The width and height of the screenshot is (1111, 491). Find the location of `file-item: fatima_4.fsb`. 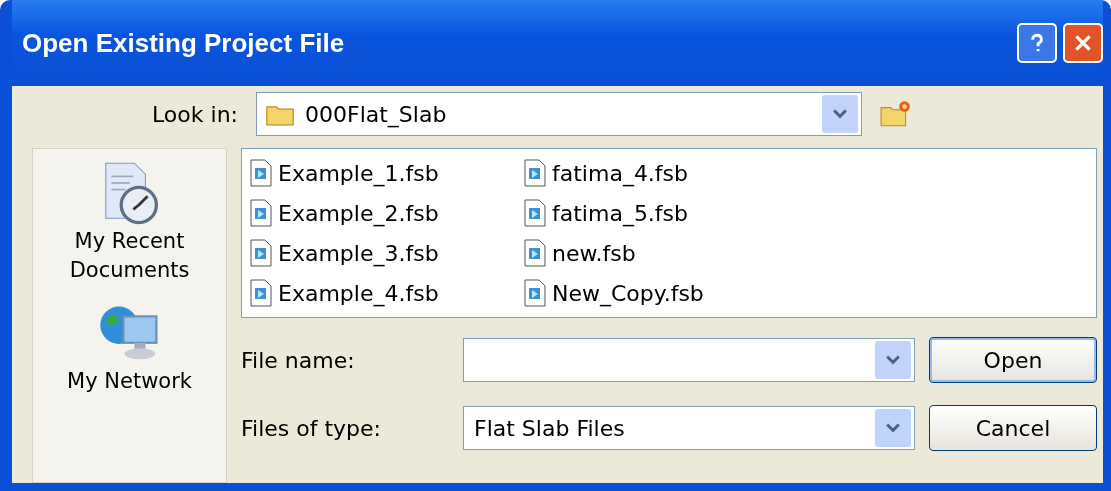

file-item: fatima_4.fsb is located at coordinates (629, 173).